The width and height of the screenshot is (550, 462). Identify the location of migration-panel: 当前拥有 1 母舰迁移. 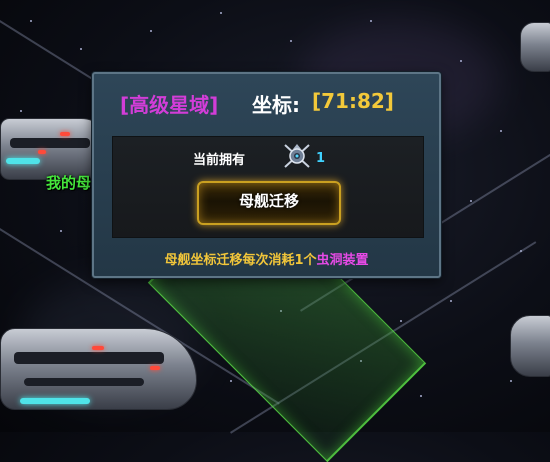
(268, 187).